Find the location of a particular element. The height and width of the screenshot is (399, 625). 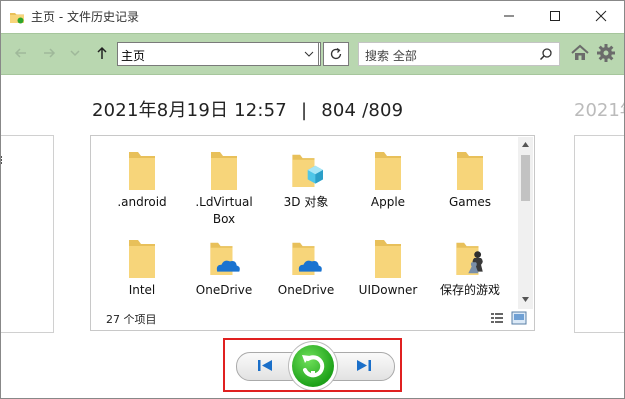

navigation-toolbar: 主页 搜索 全部 is located at coordinates (312, 54).